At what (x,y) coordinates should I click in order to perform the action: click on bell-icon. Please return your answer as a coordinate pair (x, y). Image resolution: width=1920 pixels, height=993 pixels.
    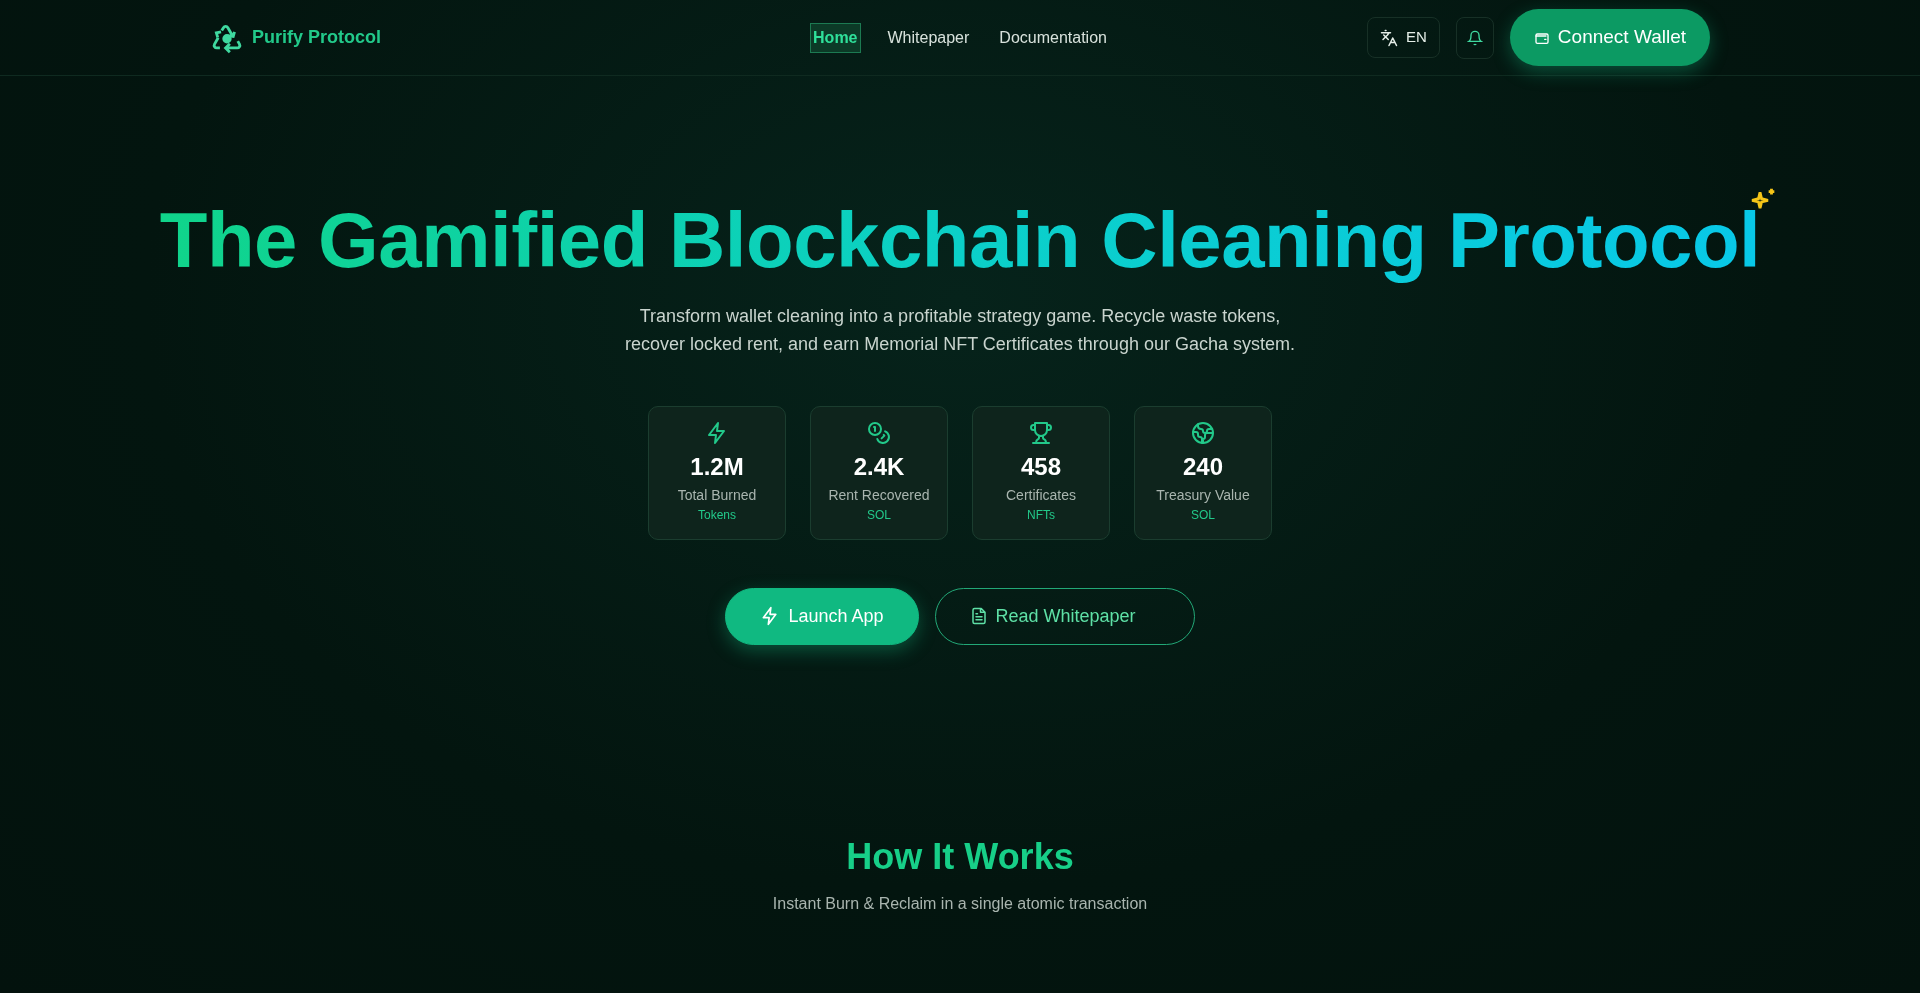
    Looking at the image, I should click on (1474, 38).